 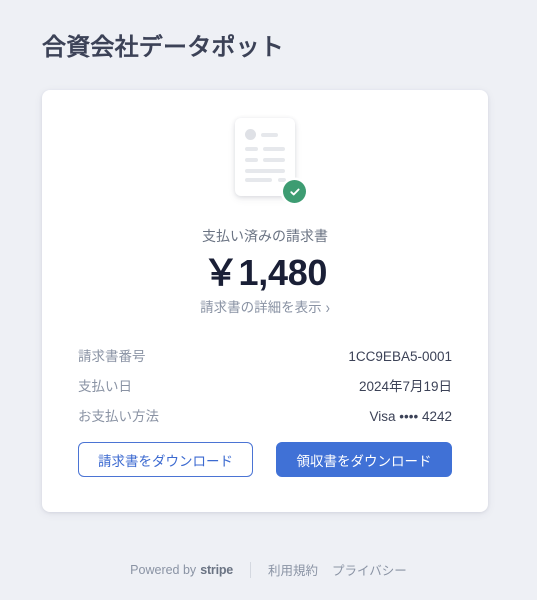 I want to click on document-title-placeholder, so click(x=269, y=134).